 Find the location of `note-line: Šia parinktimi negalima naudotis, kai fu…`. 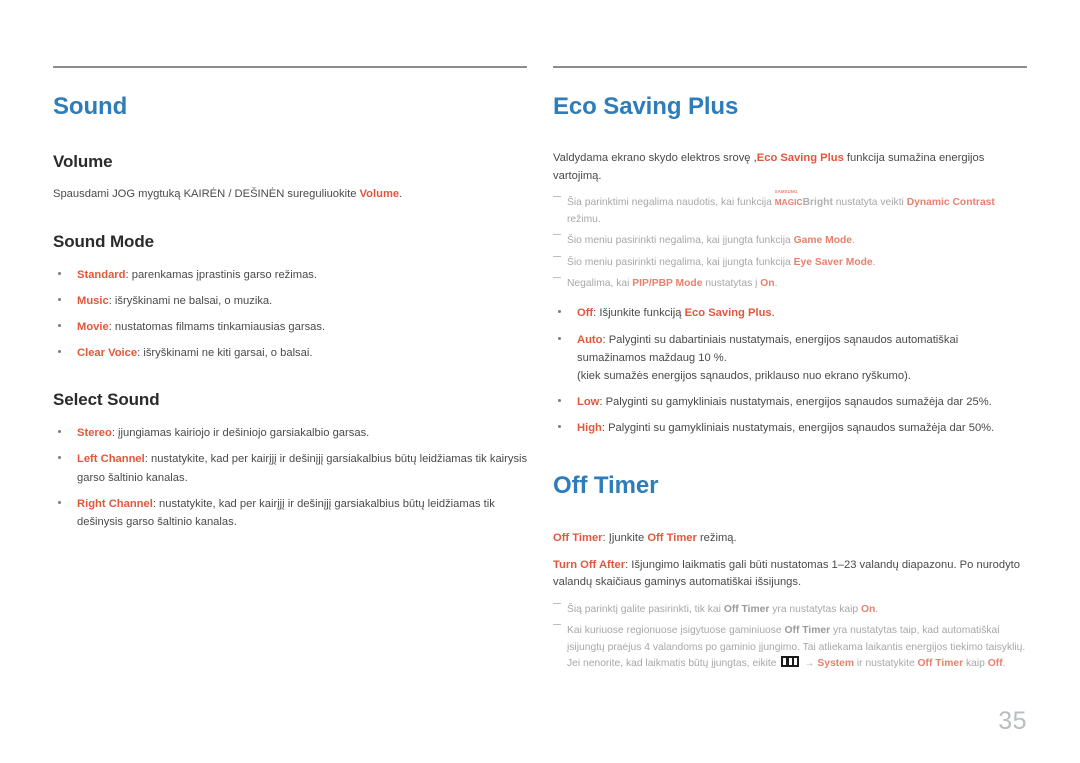

note-line: Šia parinktimi negalima naudotis, kai fu… is located at coordinates (790, 208).